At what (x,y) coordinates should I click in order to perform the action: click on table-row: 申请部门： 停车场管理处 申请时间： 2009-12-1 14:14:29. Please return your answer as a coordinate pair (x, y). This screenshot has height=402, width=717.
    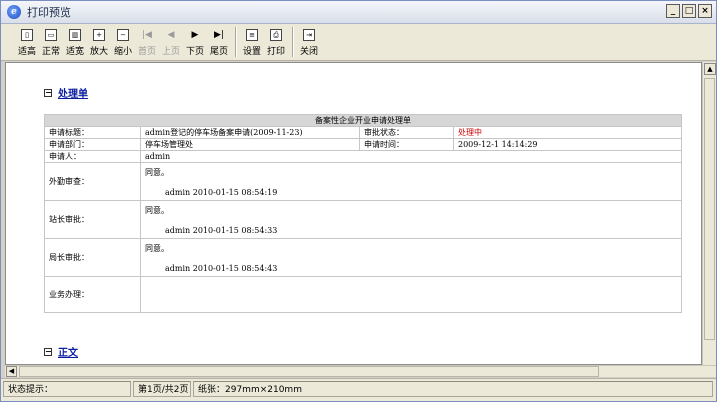
    Looking at the image, I should click on (363, 144).